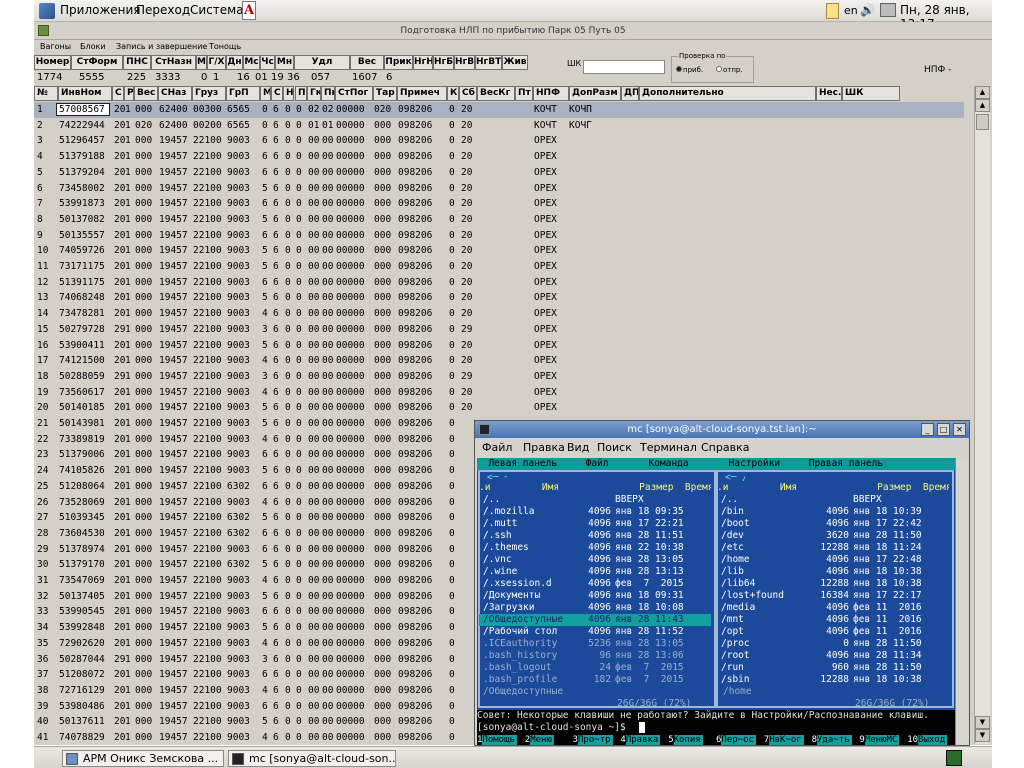  I want to click on maximize-icon: □, so click(943, 429).